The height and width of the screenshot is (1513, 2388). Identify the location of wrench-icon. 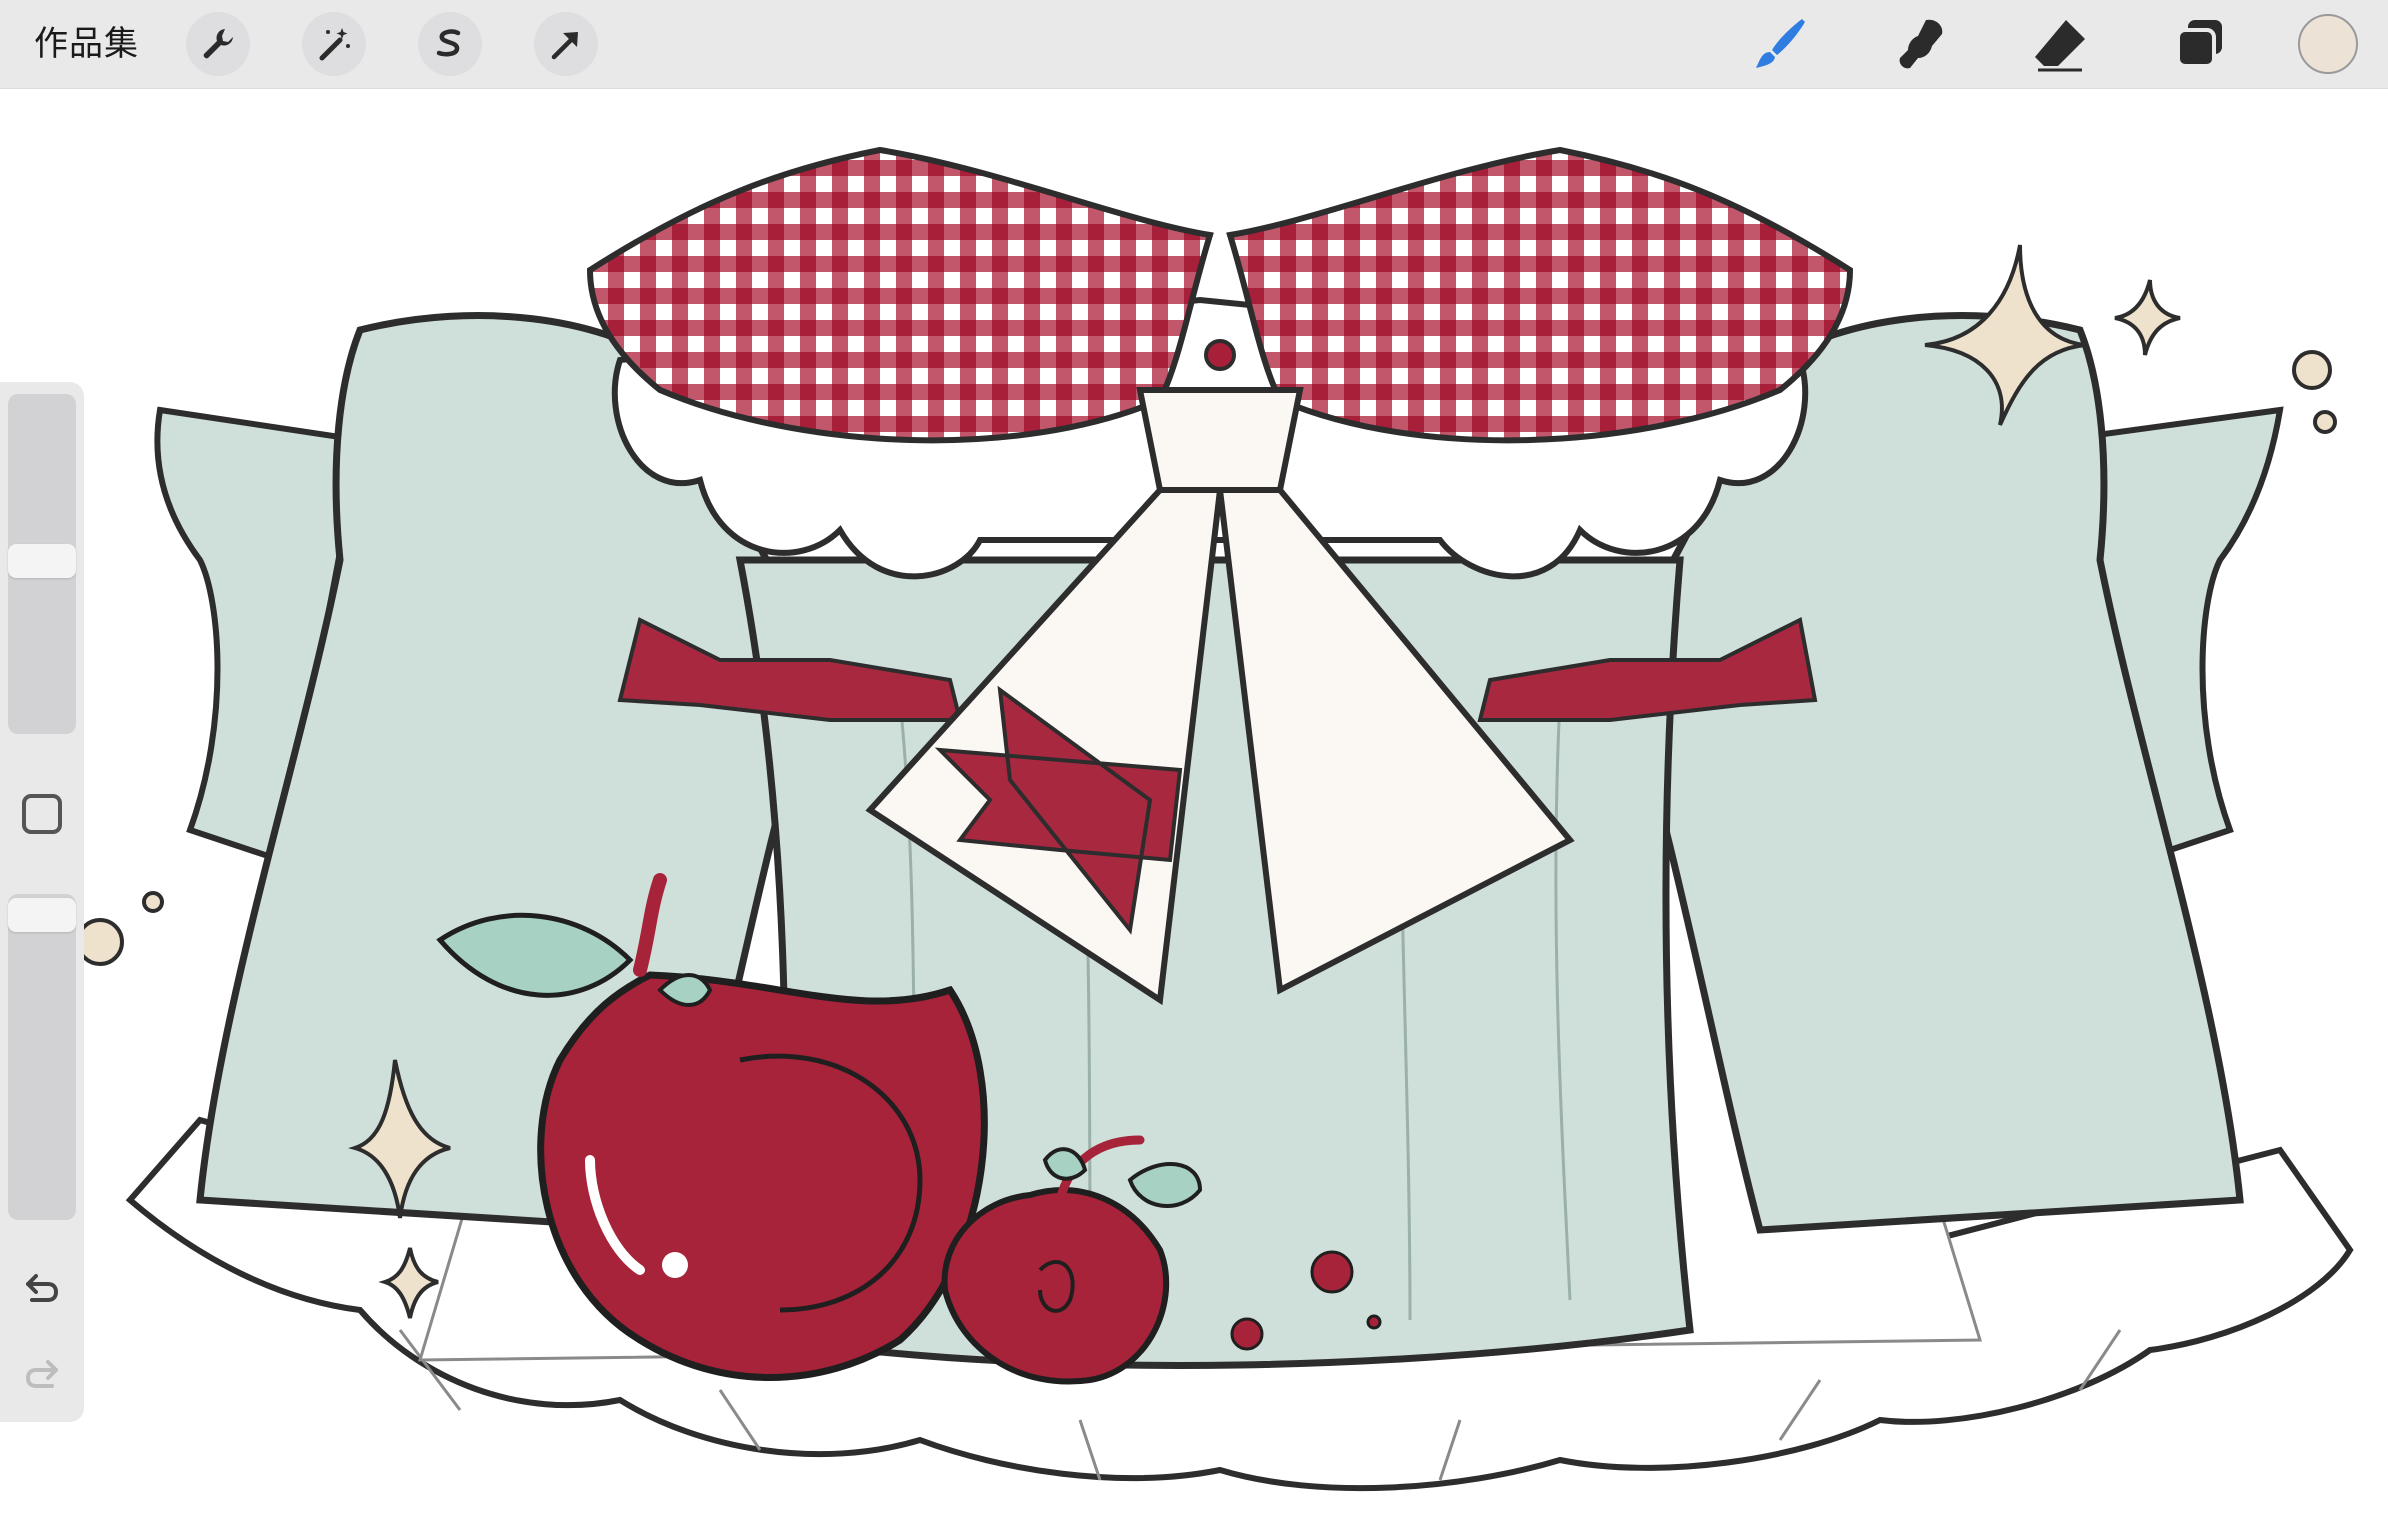
(218, 44).